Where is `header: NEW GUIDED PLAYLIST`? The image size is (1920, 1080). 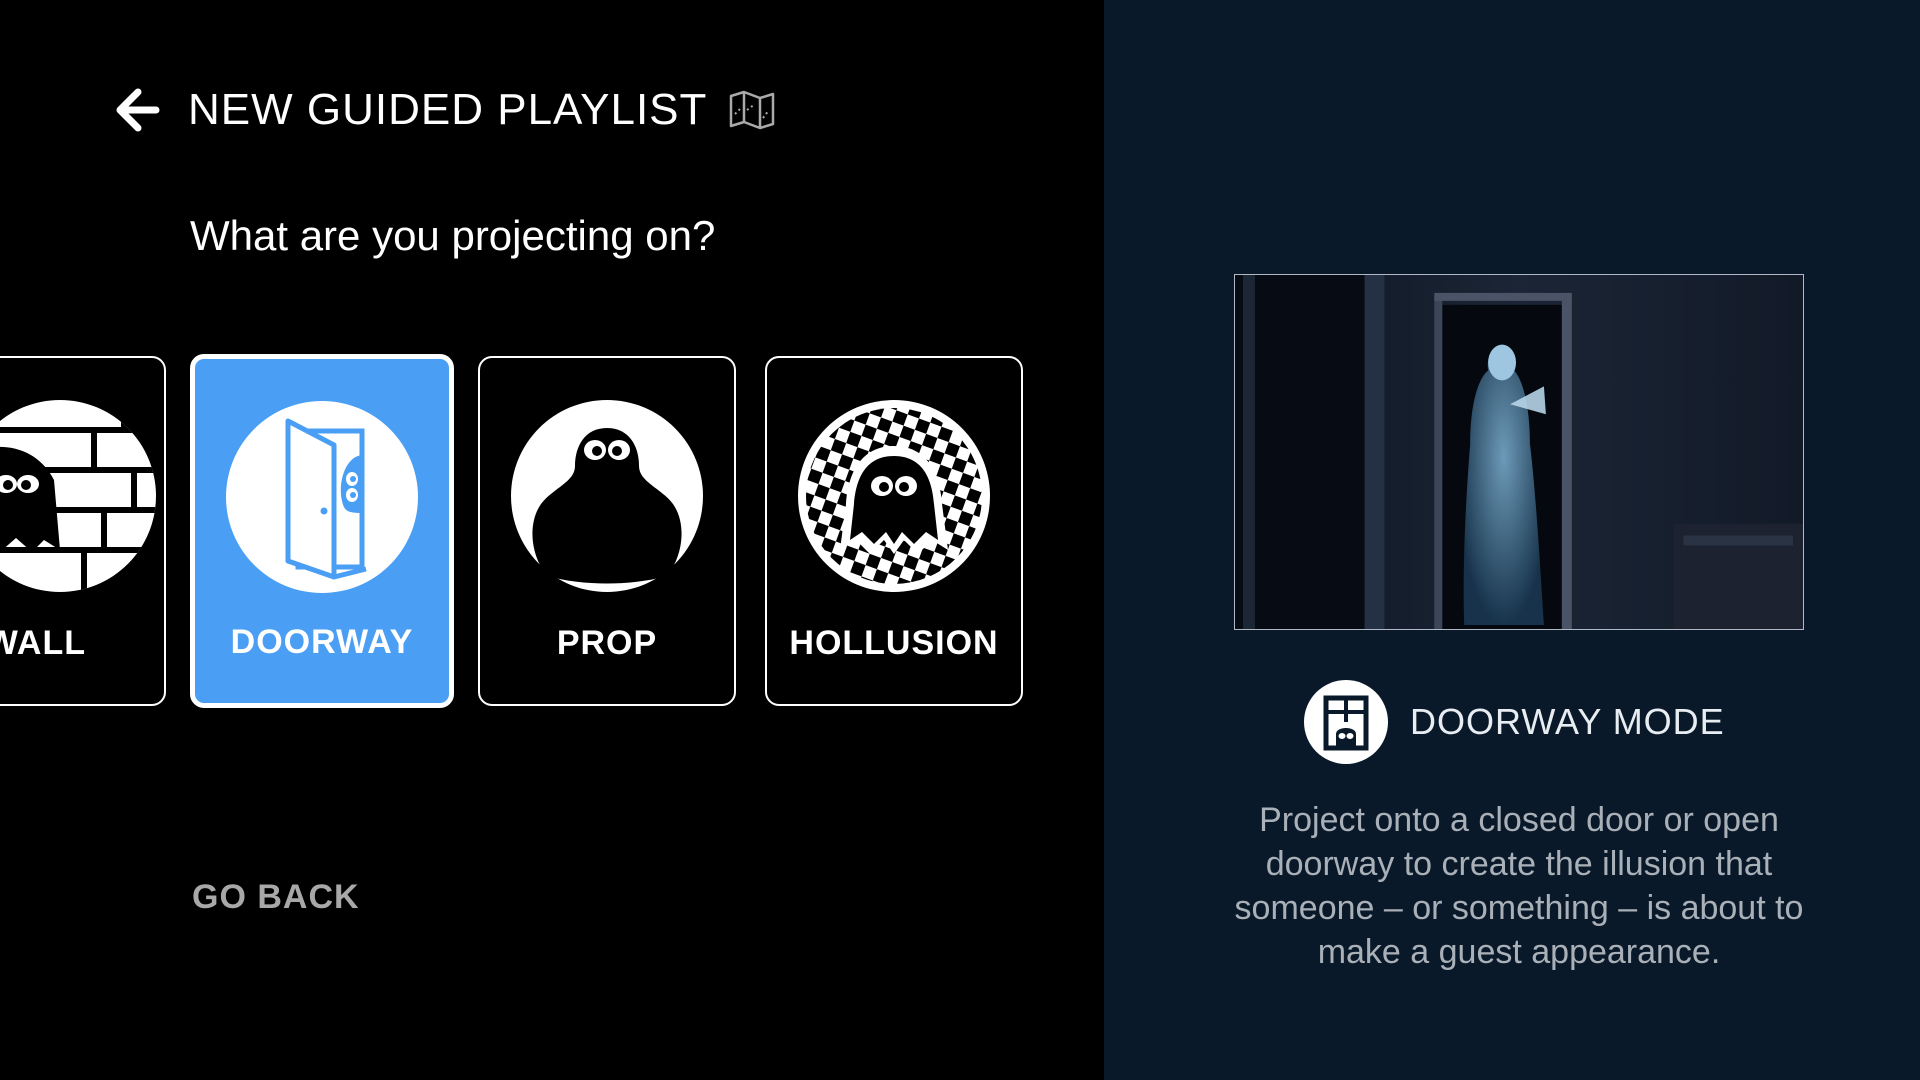 header: NEW GUIDED PLAYLIST is located at coordinates (443, 110).